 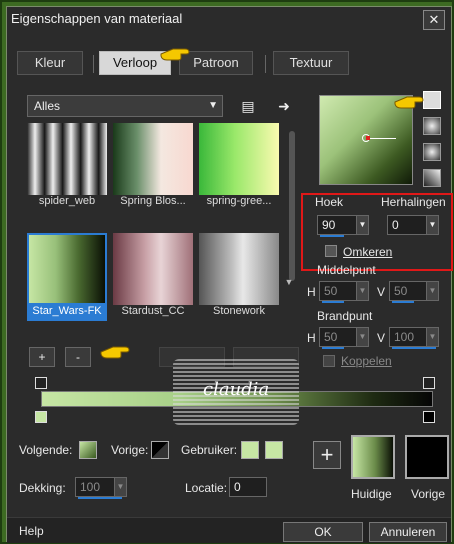 What do you see at coordinates (248, 106) in the screenshot?
I see `library-icon: ▤` at bounding box center [248, 106].